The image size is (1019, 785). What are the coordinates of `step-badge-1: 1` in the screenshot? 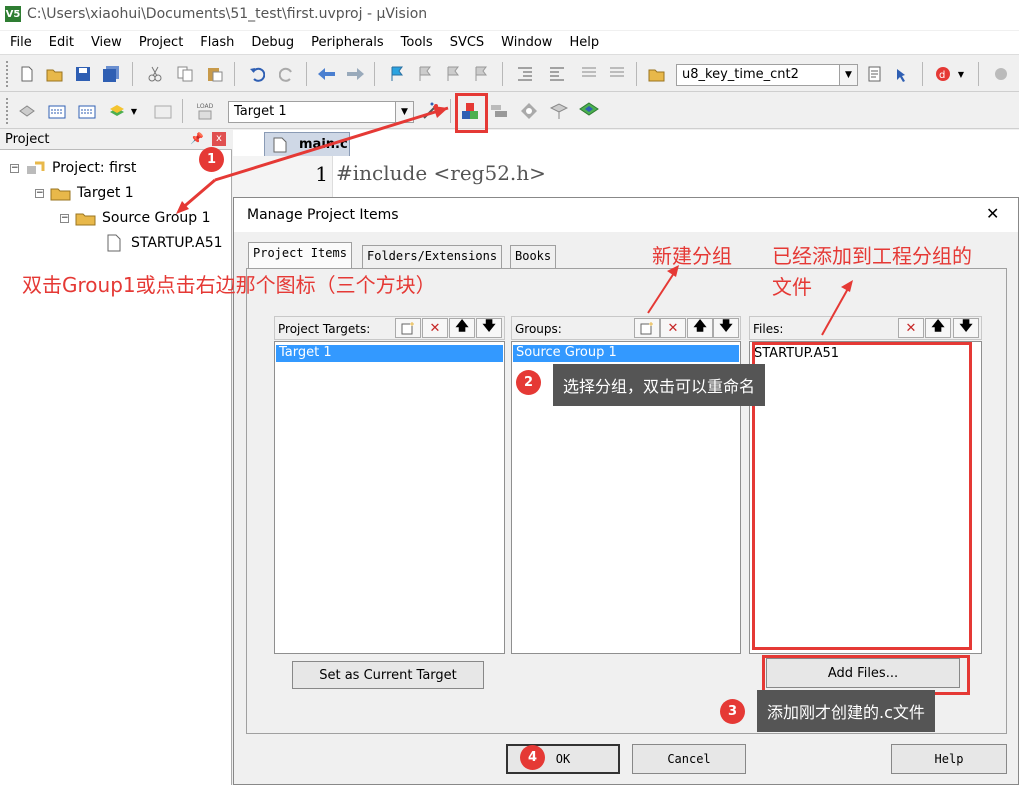 It's located at (211, 159).